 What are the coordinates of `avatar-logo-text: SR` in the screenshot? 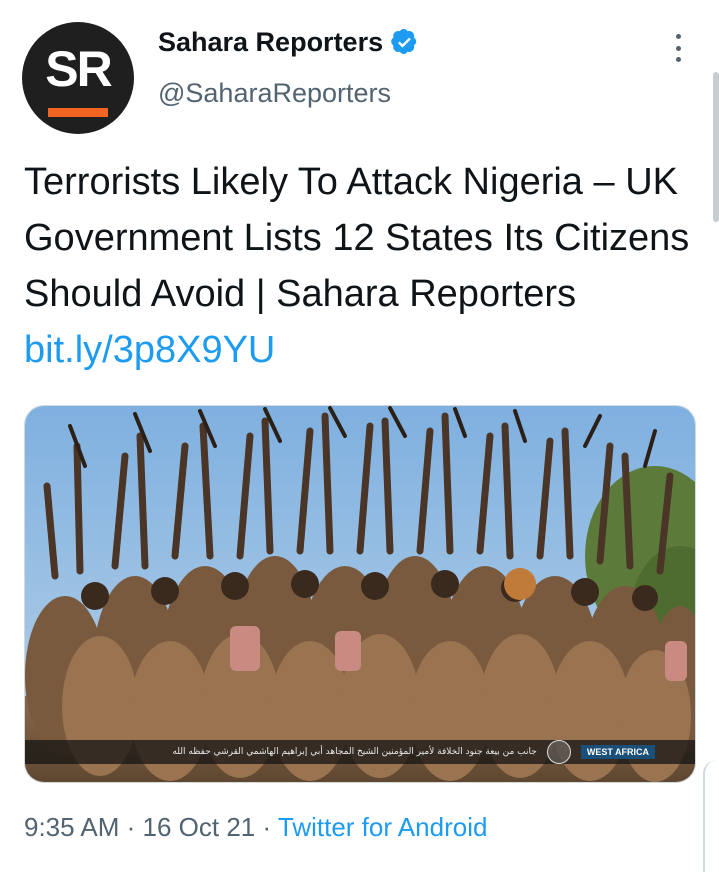 It's located at (78, 69).